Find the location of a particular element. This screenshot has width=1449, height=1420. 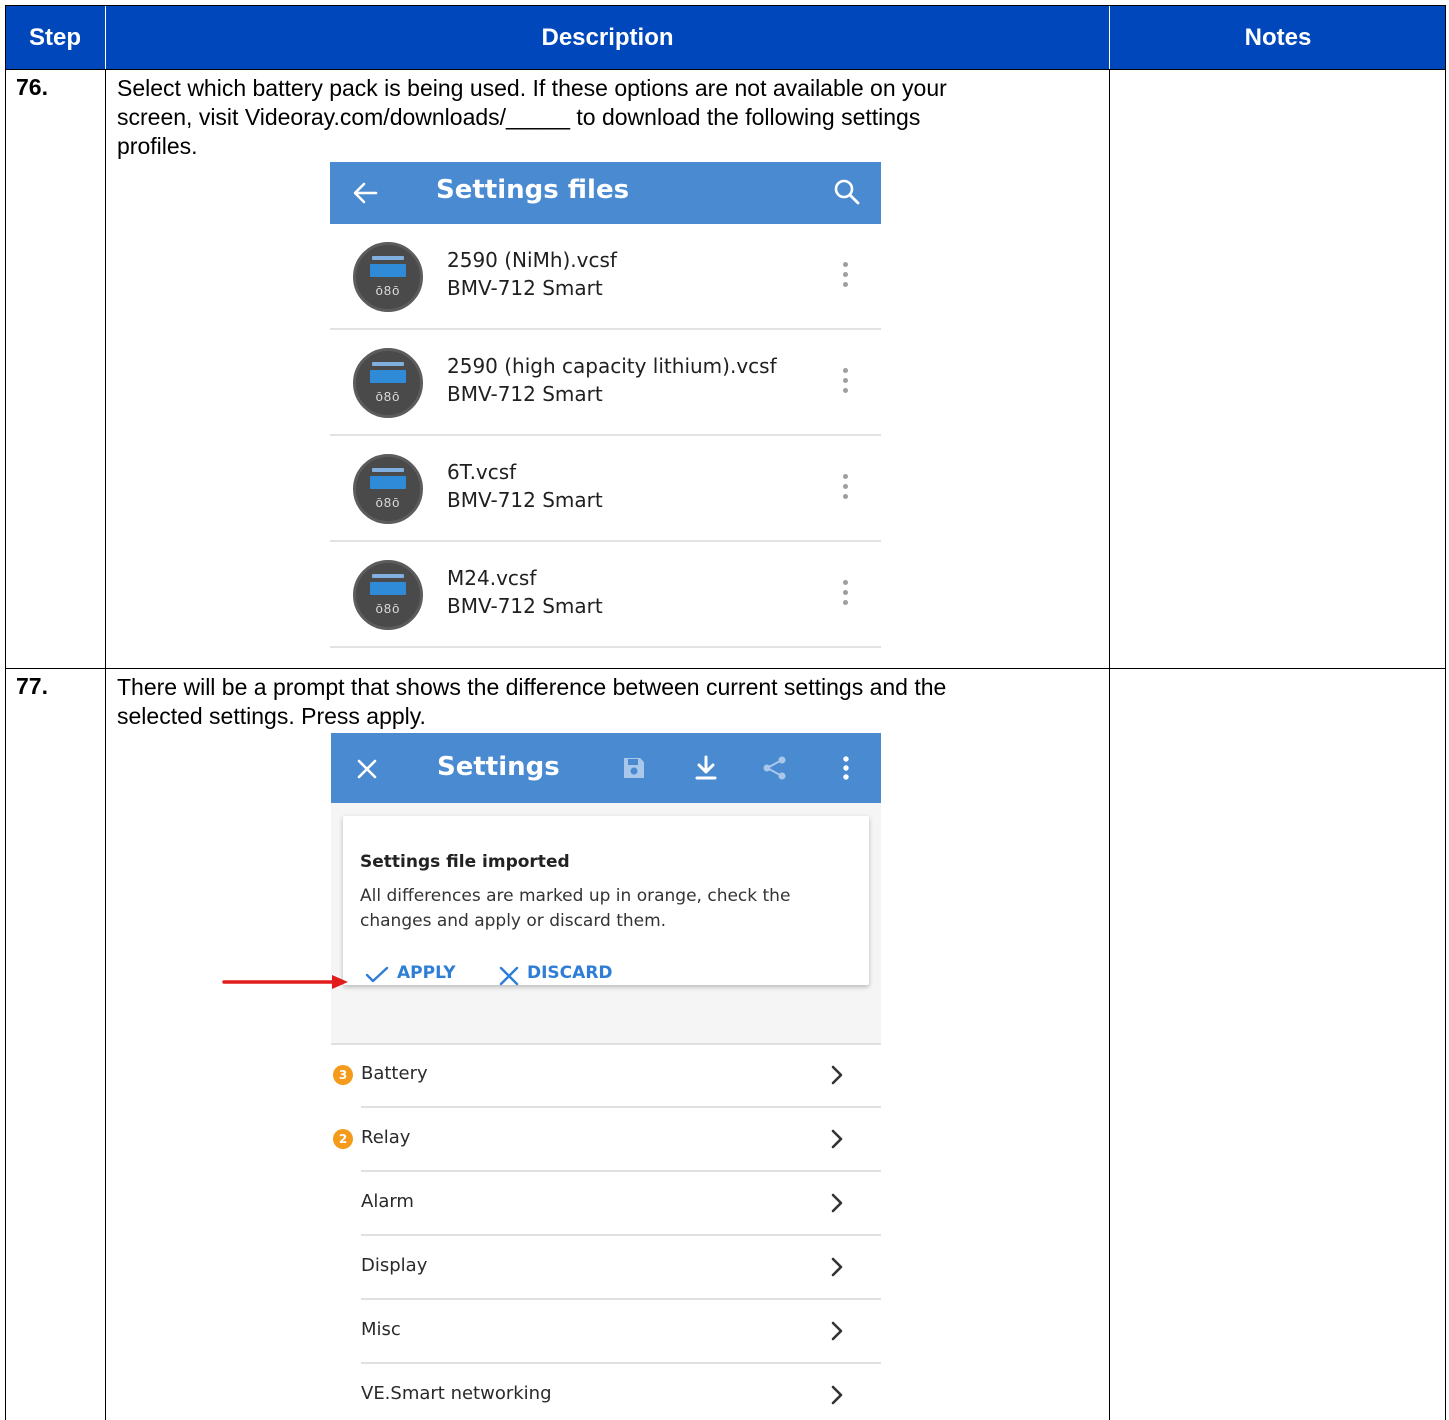

menu-item-relay: 2 Relay is located at coordinates (606, 1140).